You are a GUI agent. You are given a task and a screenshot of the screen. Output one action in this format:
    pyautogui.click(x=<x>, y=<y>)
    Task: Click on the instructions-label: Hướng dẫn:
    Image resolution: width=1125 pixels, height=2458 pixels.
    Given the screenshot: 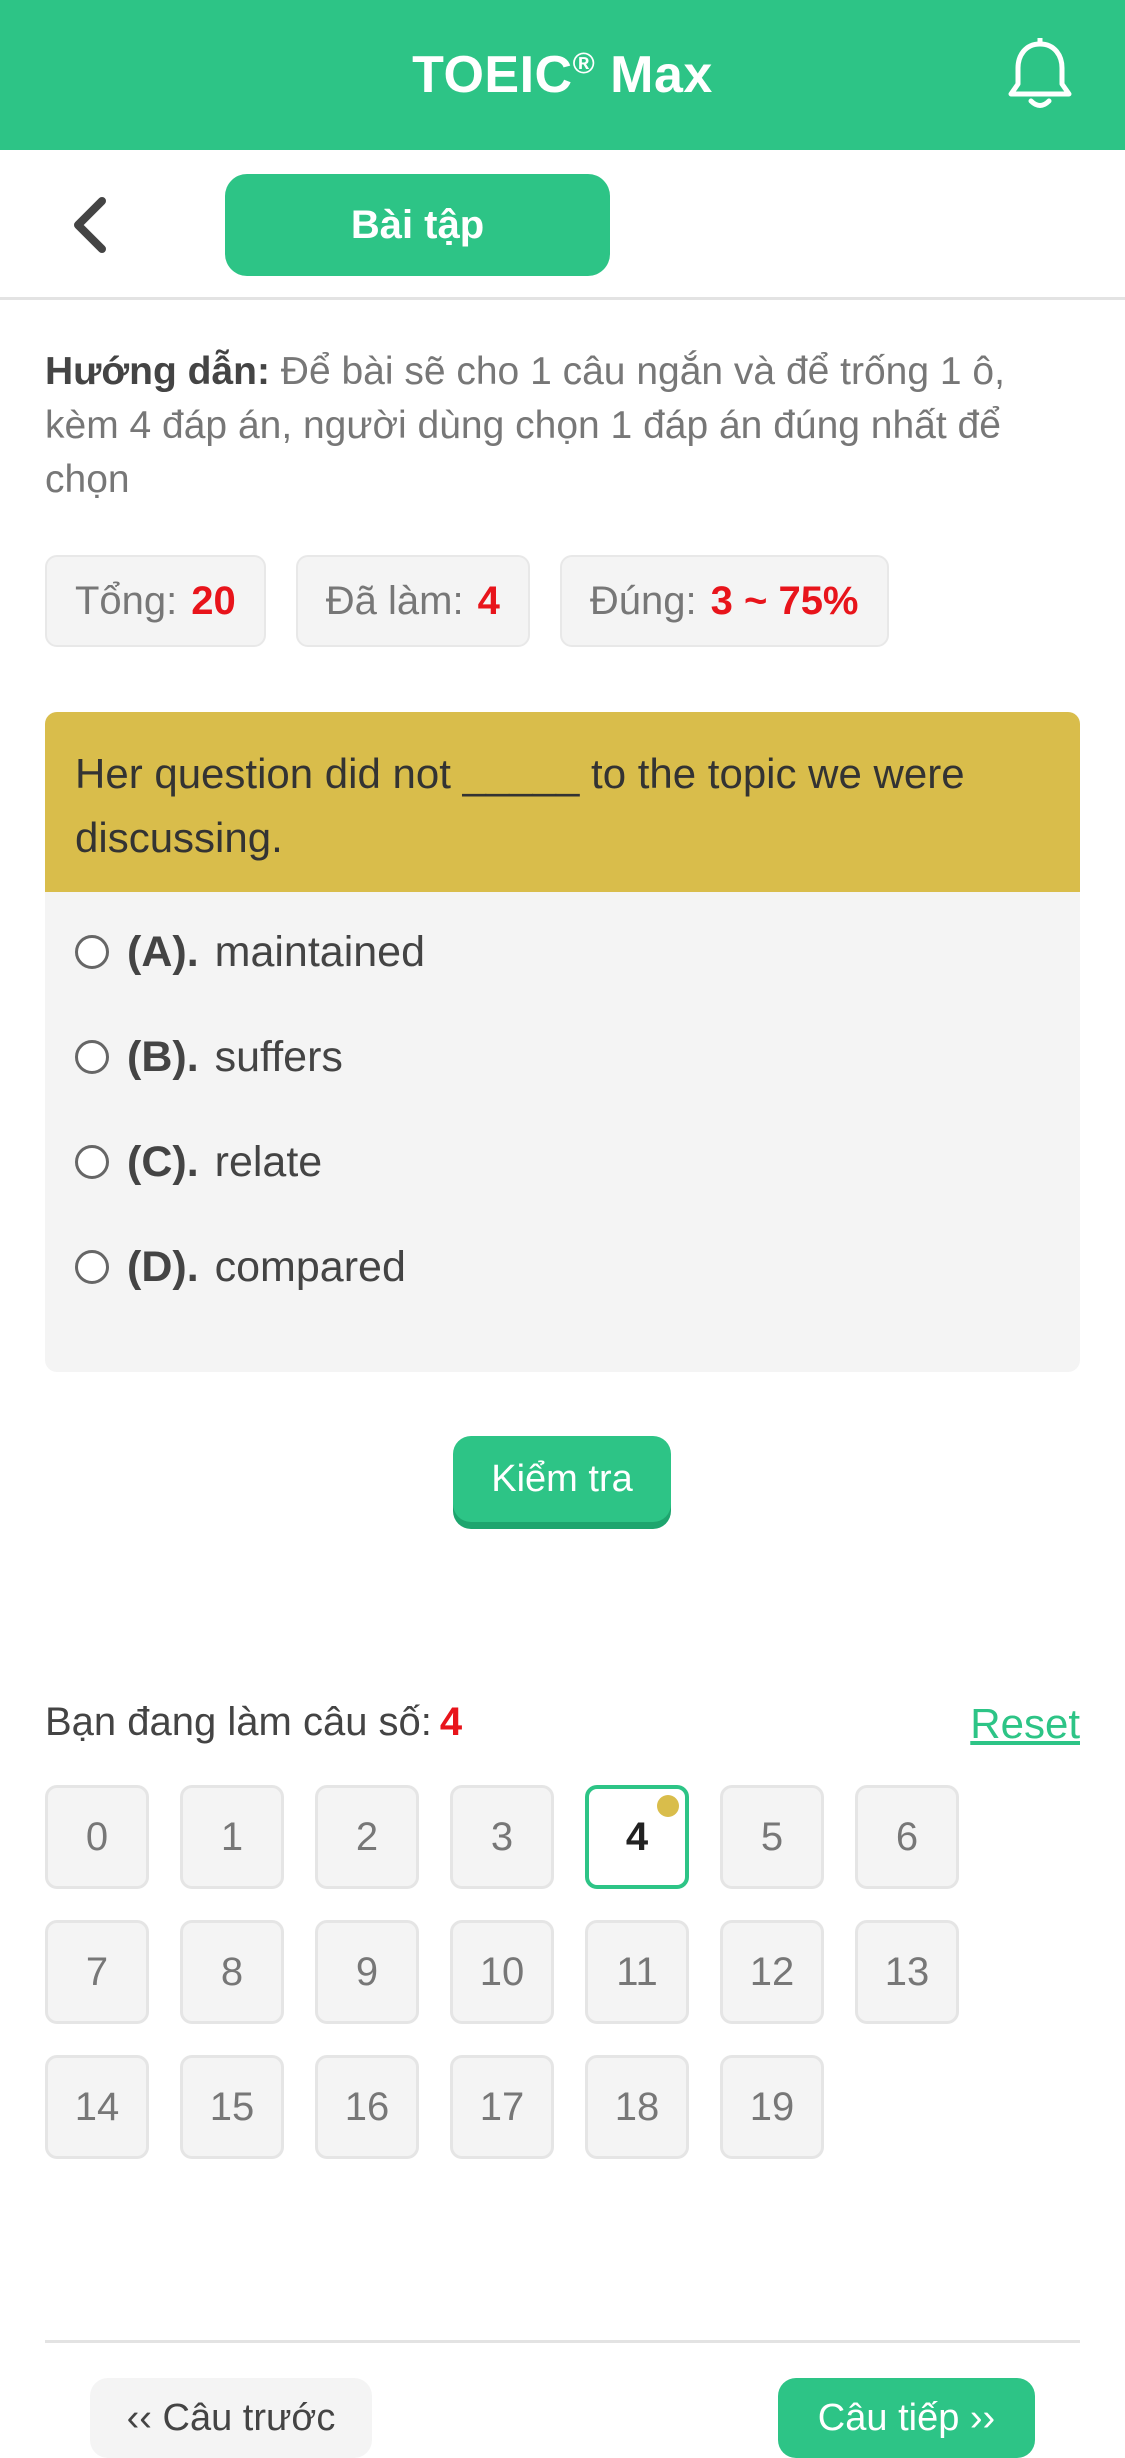 What is the action you would take?
    pyautogui.click(x=157, y=371)
    